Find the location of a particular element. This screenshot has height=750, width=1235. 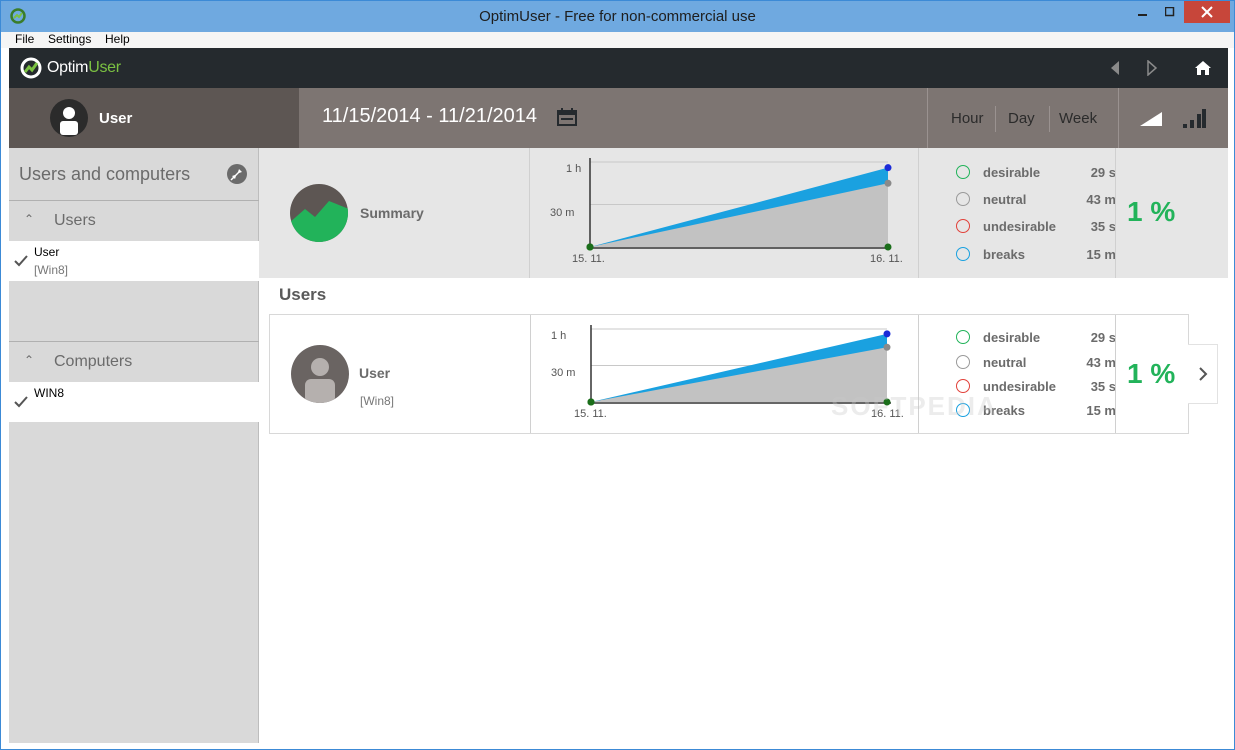

bar-chart-icon is located at coordinates (1194, 118).